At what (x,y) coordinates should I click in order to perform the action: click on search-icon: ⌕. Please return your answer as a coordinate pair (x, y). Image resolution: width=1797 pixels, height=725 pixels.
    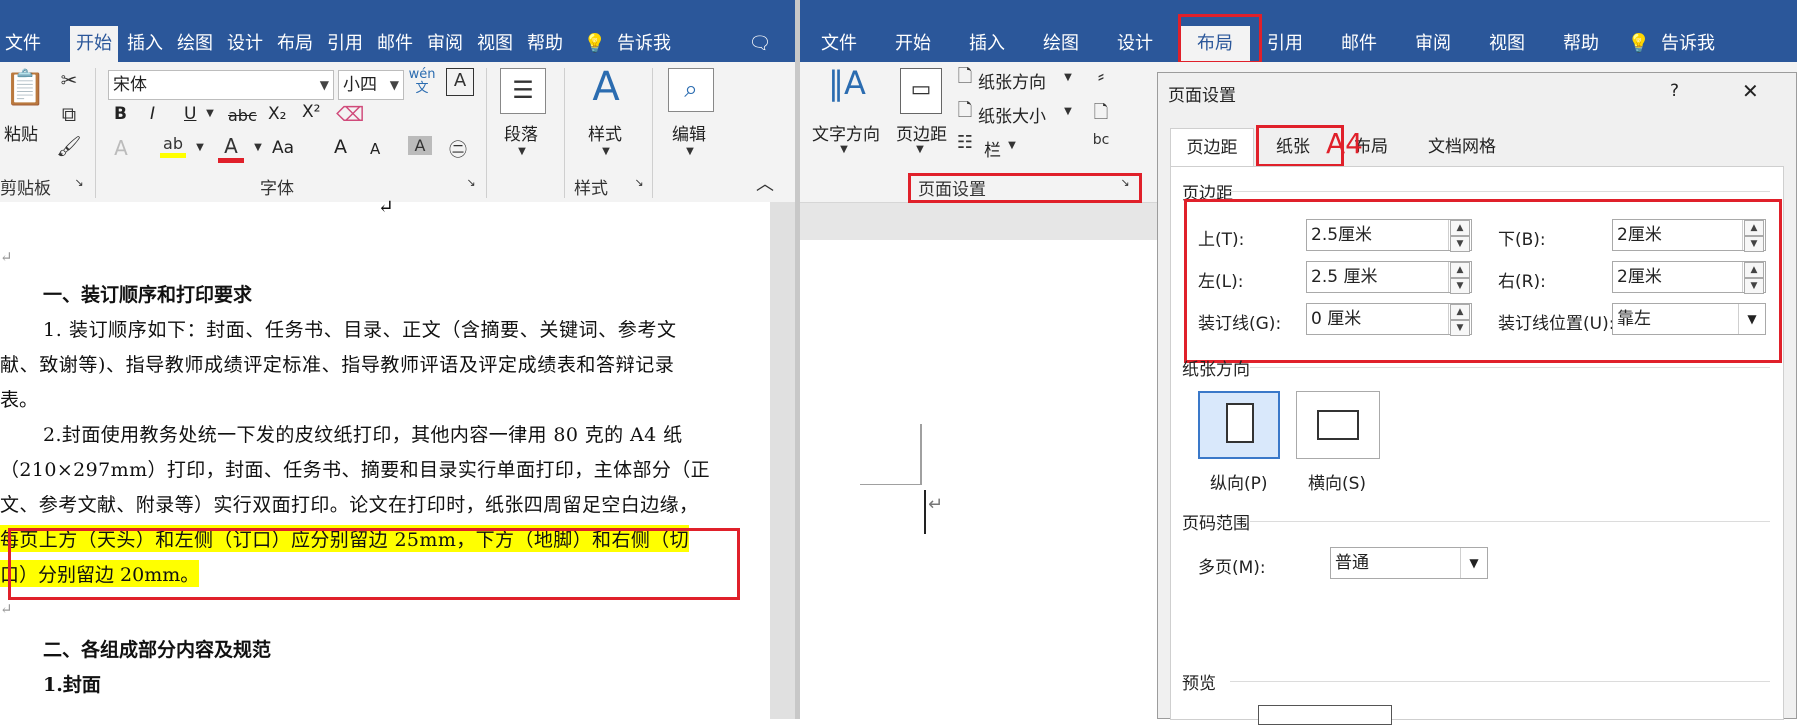
    Looking at the image, I should click on (691, 90).